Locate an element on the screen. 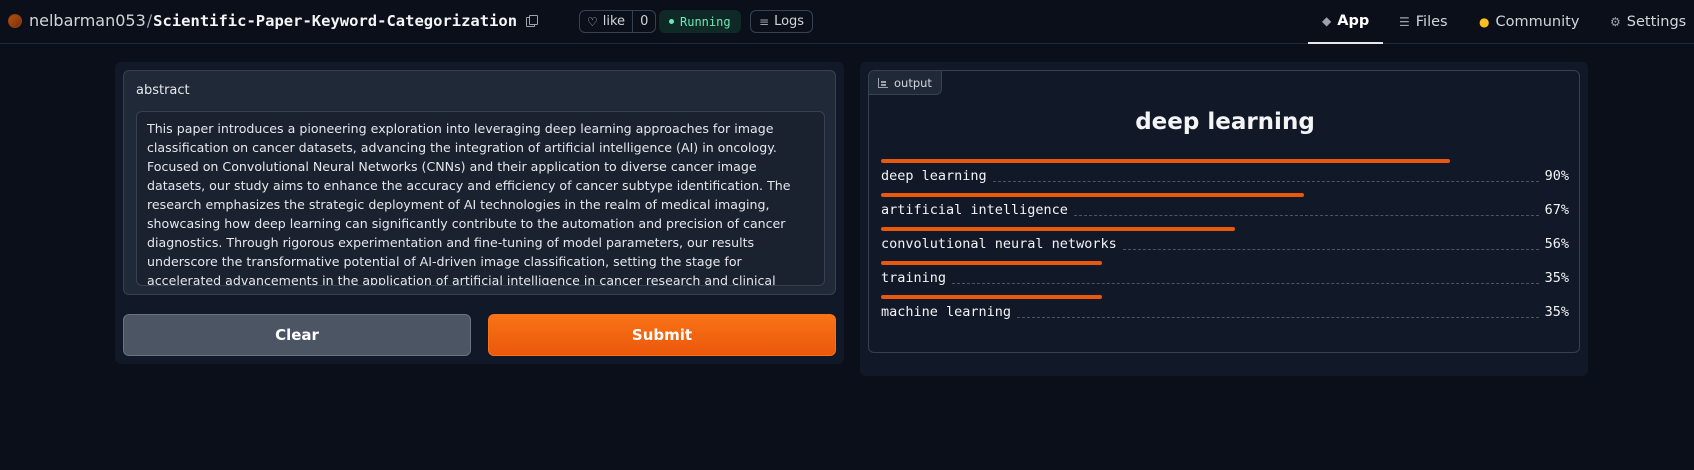 The width and height of the screenshot is (1694, 470). output-top-label: deep learning is located at coordinates (1225, 122).